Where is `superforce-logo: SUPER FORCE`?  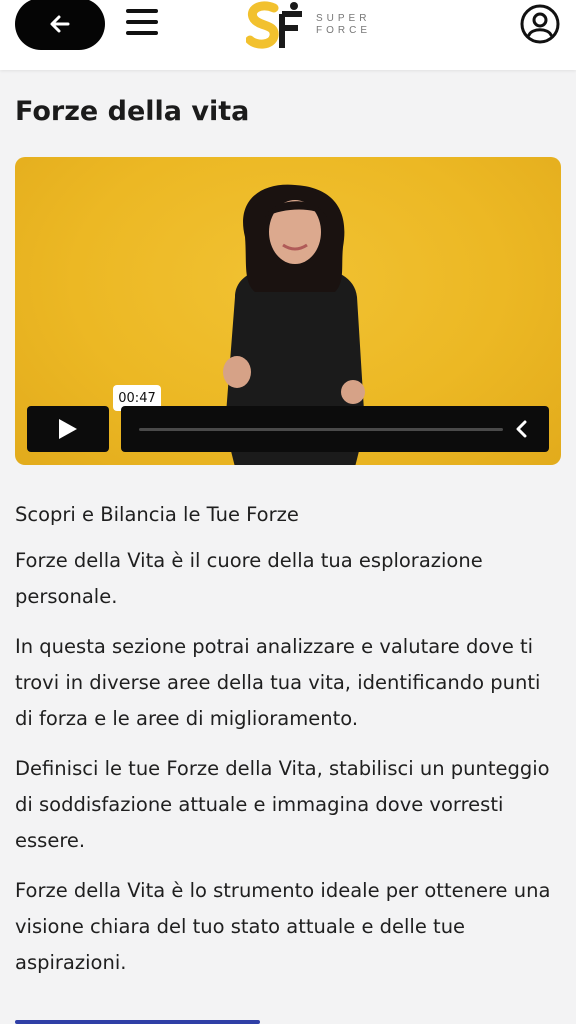
superforce-logo: SUPER FORCE is located at coordinates (308, 25).